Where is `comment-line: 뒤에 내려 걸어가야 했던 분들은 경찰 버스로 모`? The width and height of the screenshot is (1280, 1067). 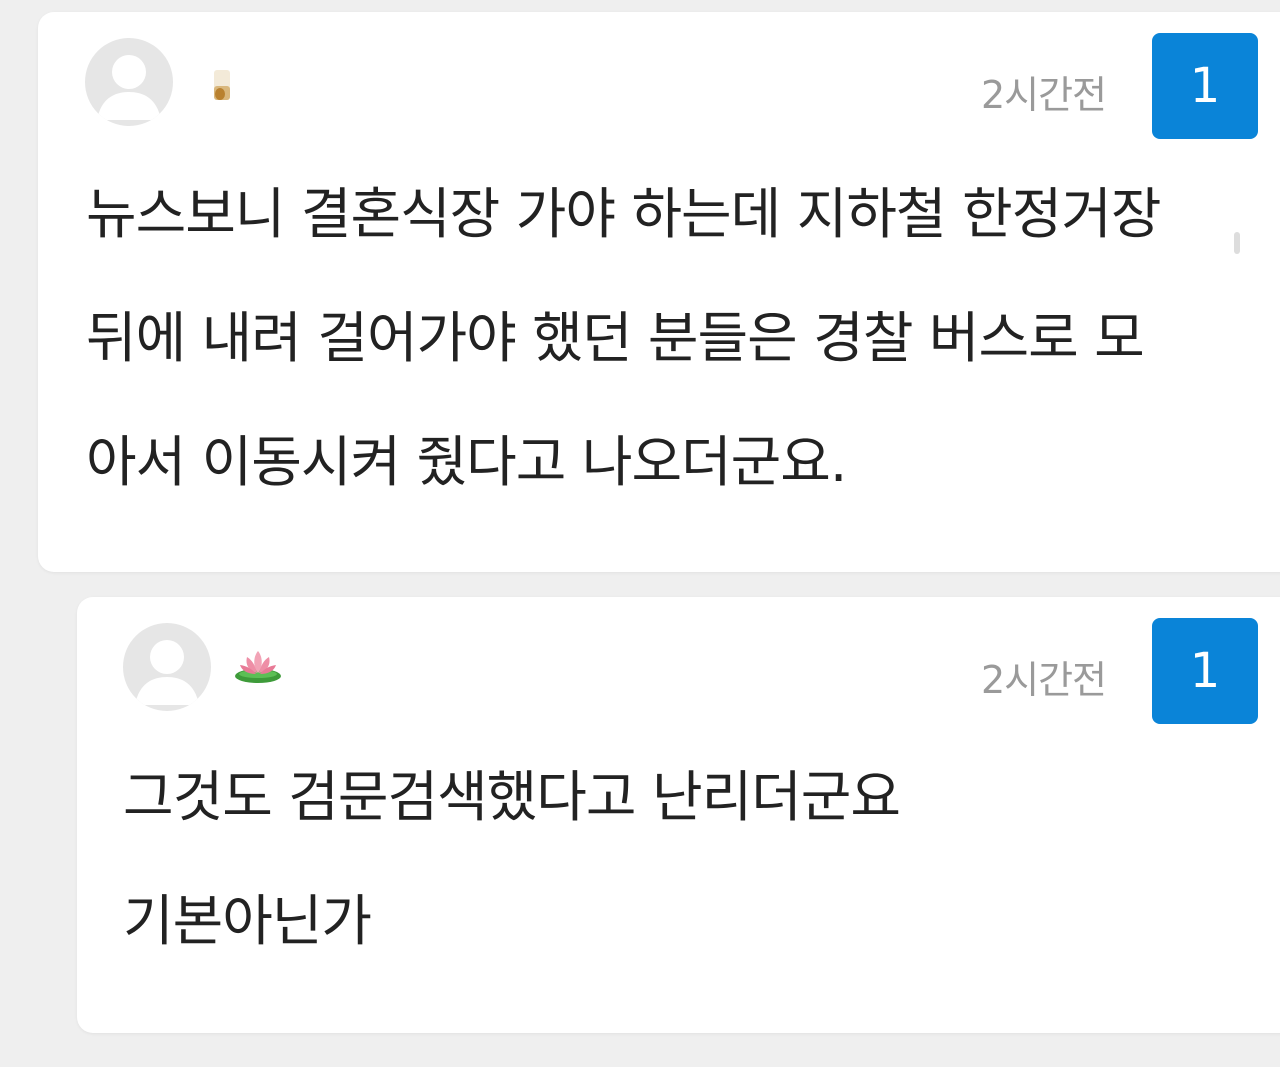
comment-line: 뒤에 내려 걸어가야 했던 분들은 경찰 버스로 모 is located at coordinates (615, 338).